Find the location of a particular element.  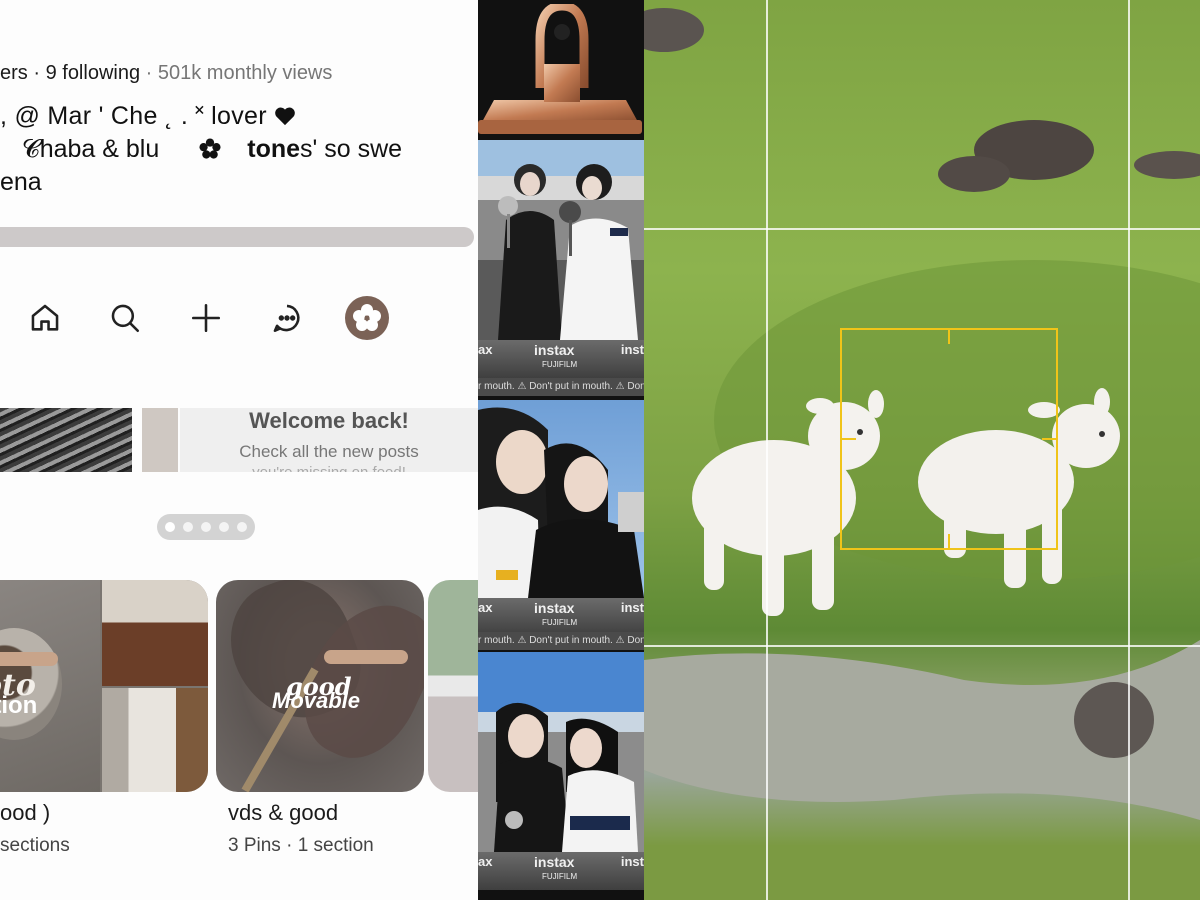

bio-line-2c: s' so swe is located at coordinates (351, 149).